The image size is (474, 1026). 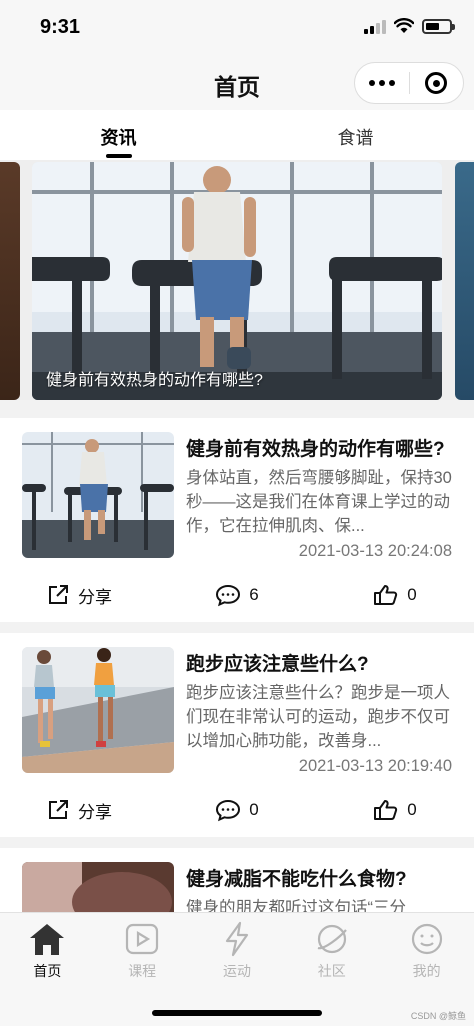 I want to click on more-button, so click(x=382, y=83).